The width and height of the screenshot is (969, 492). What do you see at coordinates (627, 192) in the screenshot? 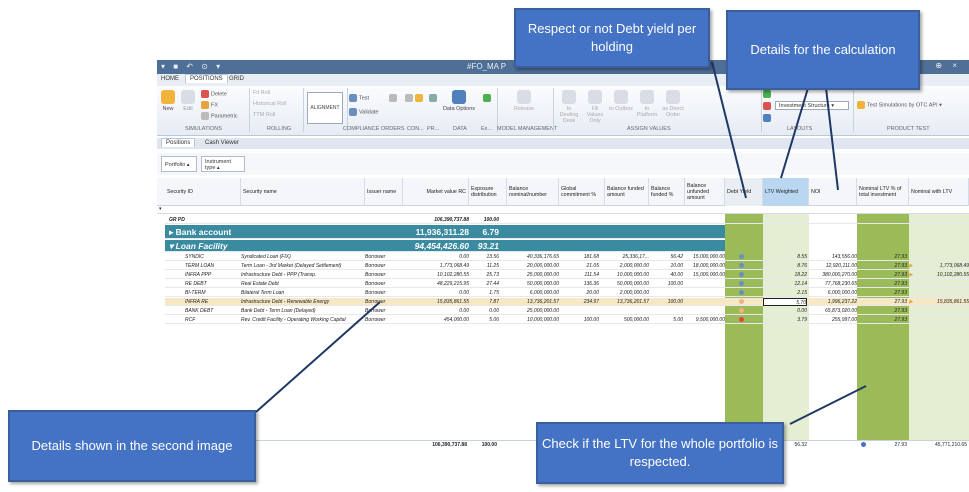
I see `col-balance-funded-amount: Balance funded amount` at bounding box center [627, 192].